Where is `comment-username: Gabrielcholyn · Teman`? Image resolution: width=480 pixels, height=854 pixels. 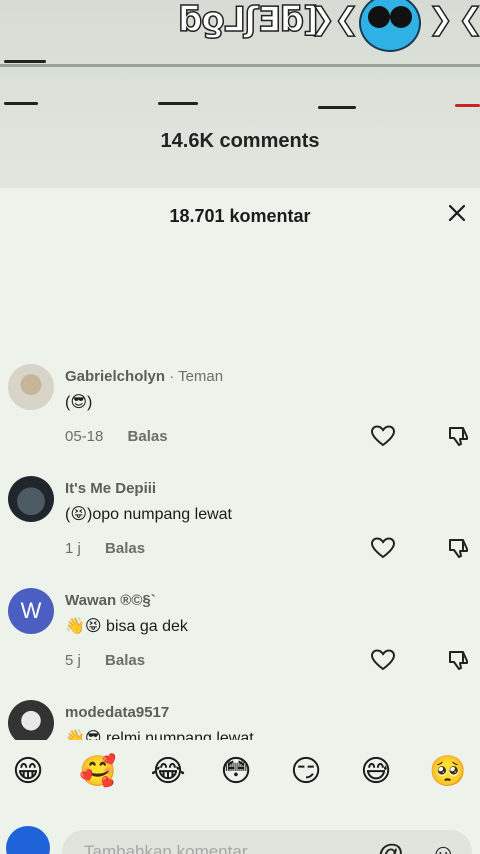
comment-username: Gabrielcholyn · Teman is located at coordinates (144, 376).